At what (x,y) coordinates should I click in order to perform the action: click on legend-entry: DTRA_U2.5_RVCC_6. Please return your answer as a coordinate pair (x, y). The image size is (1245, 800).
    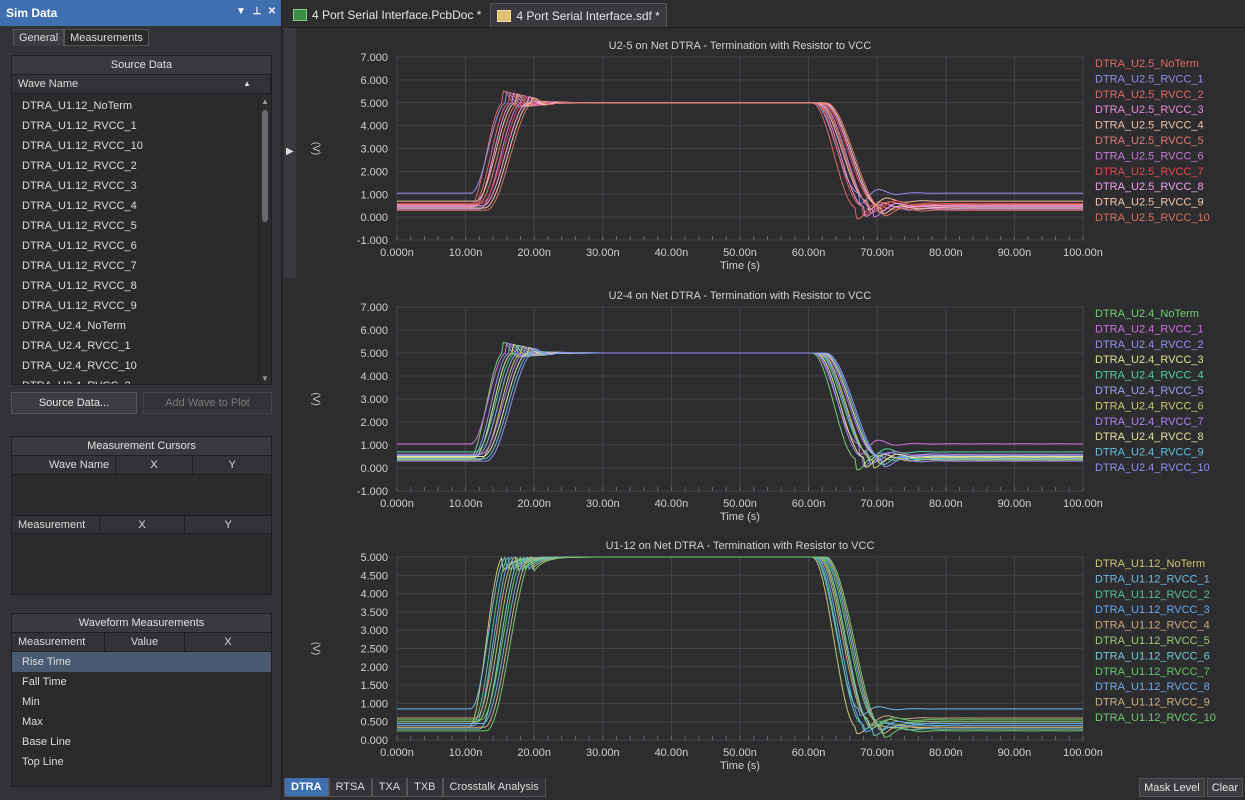
    Looking at the image, I should click on (1149, 156).